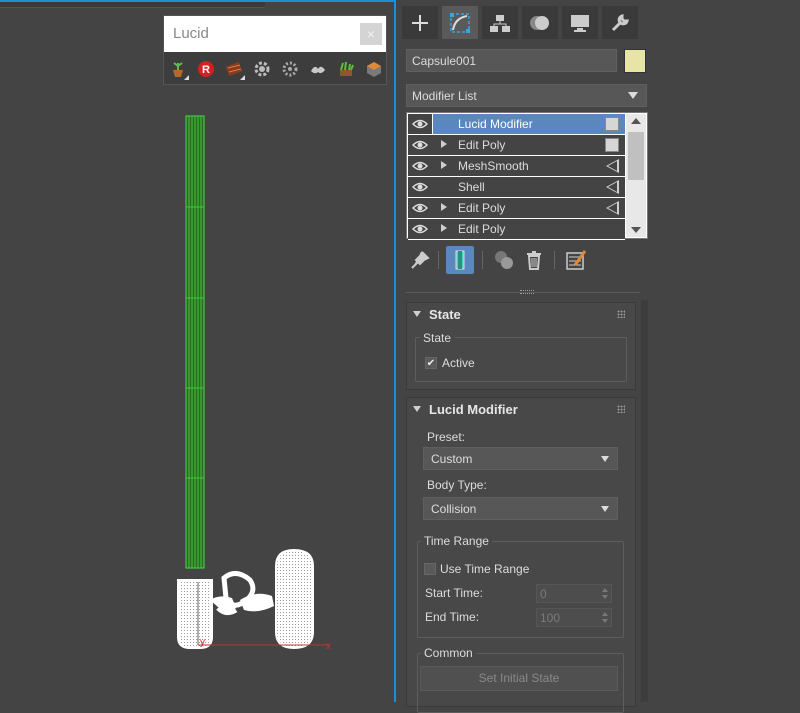  I want to click on show-end-result-button, so click(460, 260).